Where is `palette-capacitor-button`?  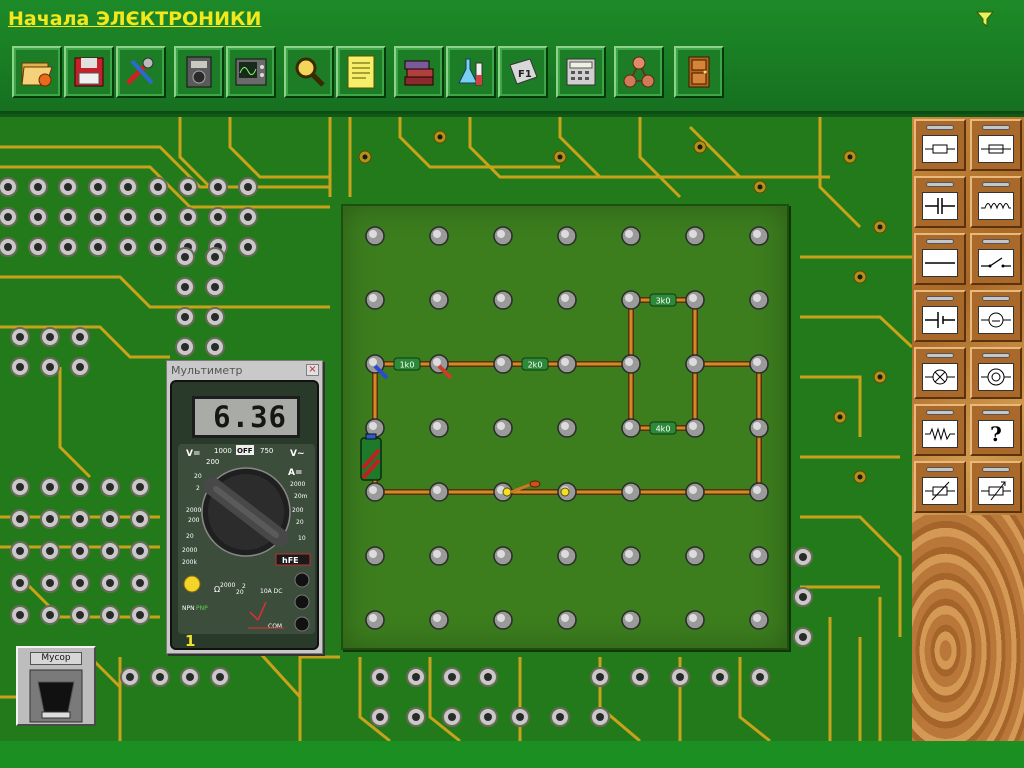
palette-capacitor-button is located at coordinates (940, 202).